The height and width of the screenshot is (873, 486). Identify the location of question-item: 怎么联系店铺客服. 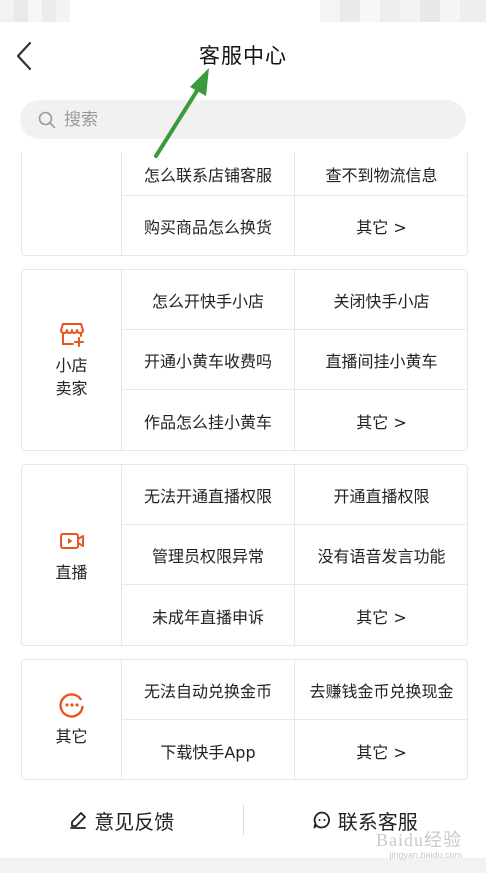
(208, 174).